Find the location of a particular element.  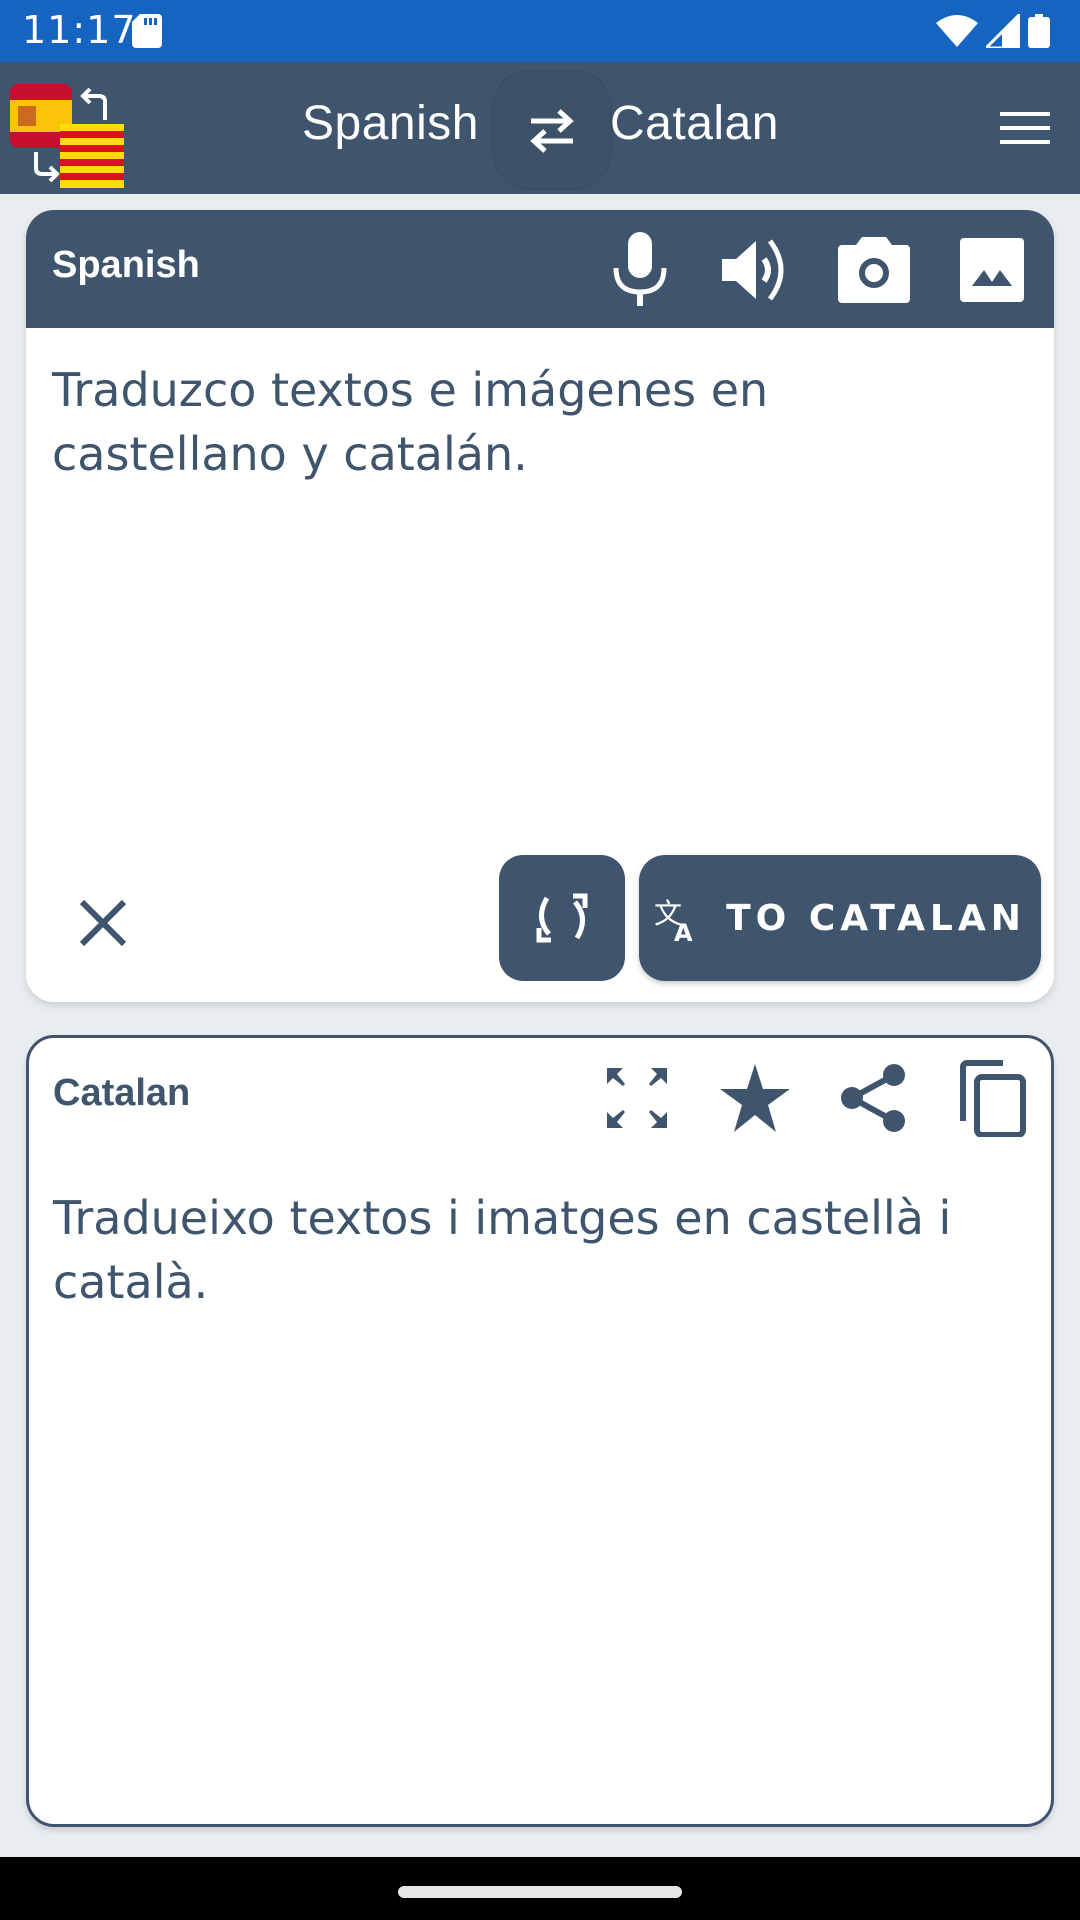

refresh-button is located at coordinates (562, 918).